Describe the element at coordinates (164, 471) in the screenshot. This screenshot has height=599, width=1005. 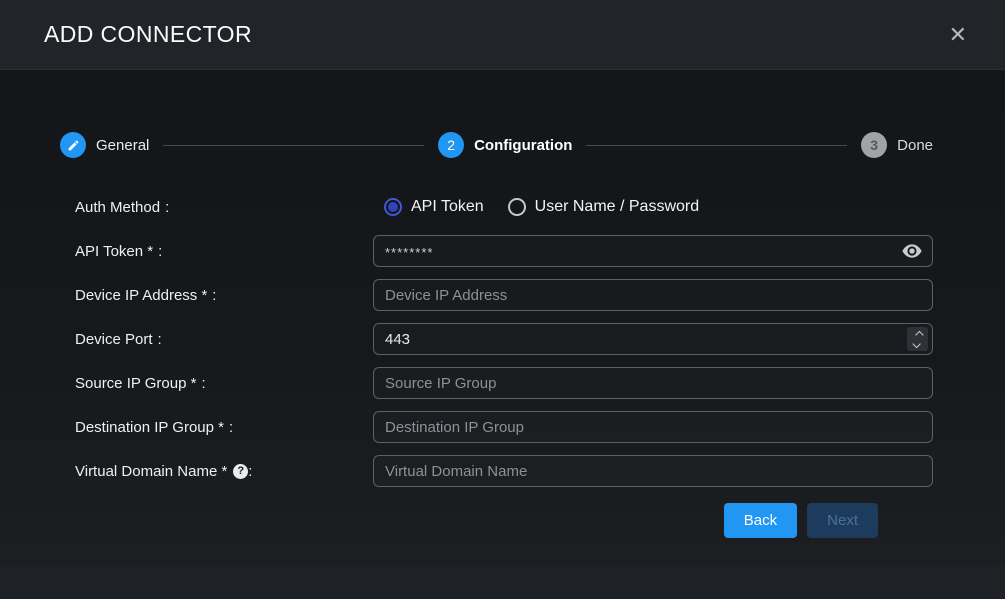
I see `virtual-domain-name-label: Virtual Domain Name * ? :` at that location.